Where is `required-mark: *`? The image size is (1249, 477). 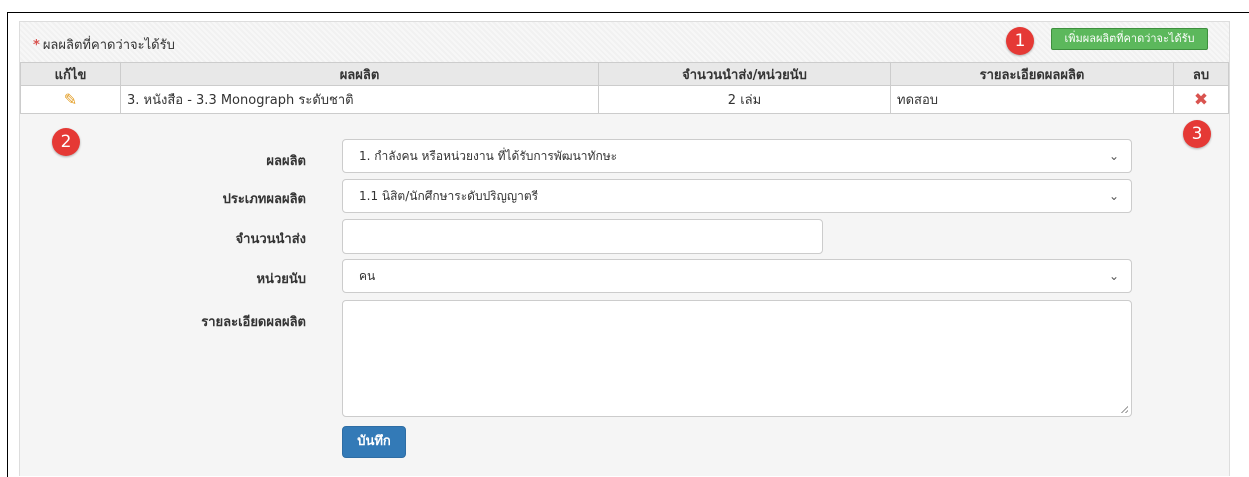
required-mark: * is located at coordinates (36, 45).